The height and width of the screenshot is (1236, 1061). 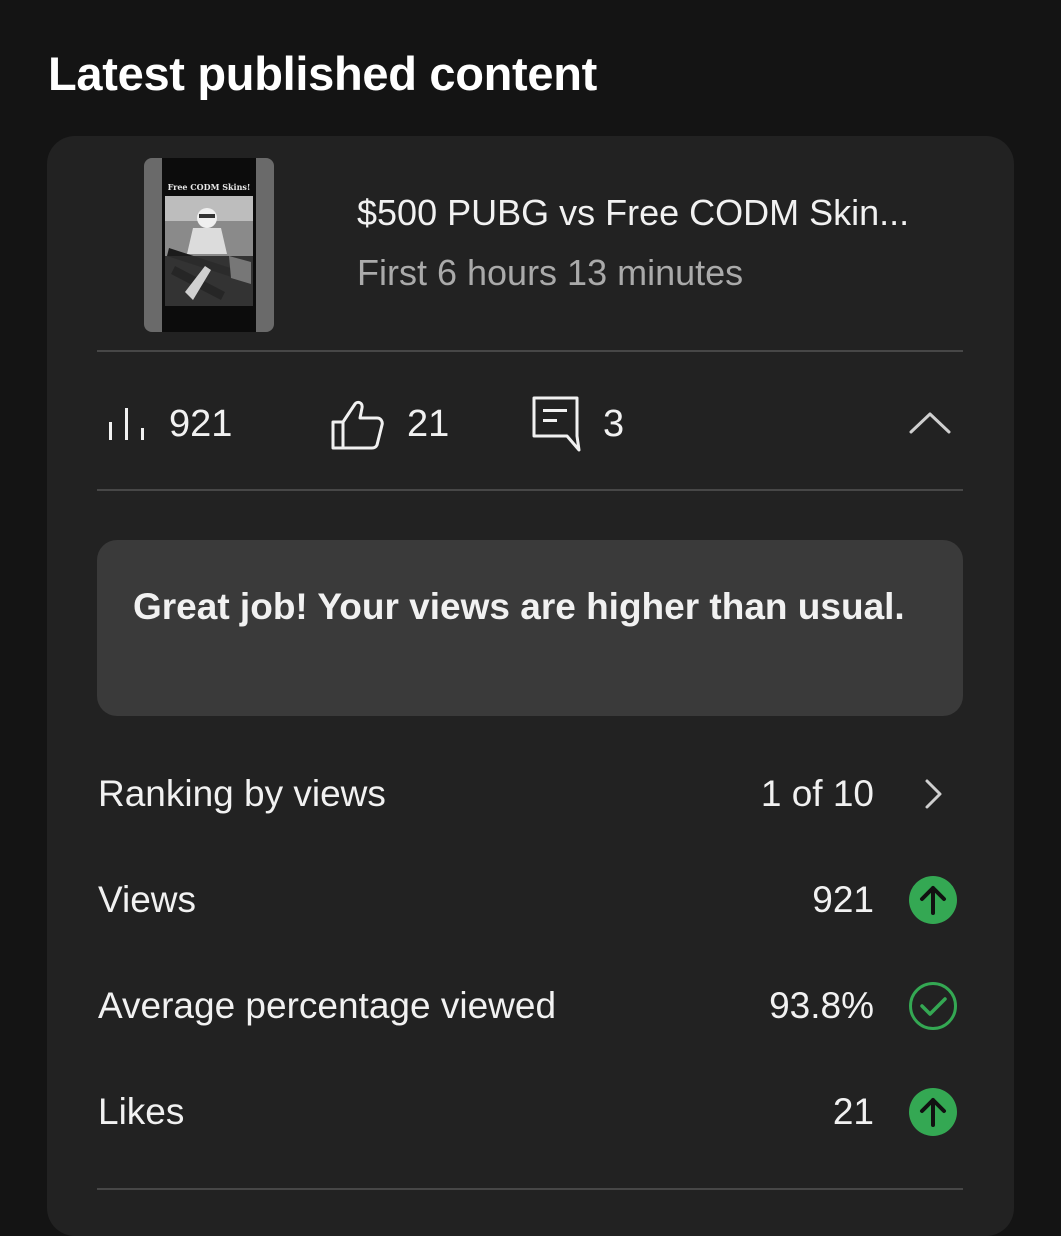 I want to click on metric-value: 21, so click(x=853, y=1111).